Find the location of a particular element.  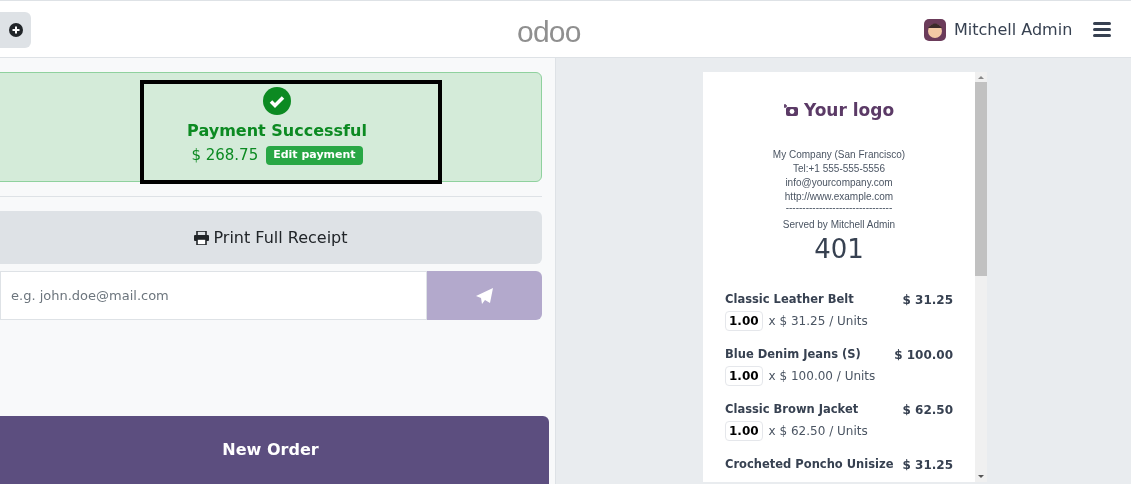

line-total: $ 100.00 is located at coordinates (923, 355).